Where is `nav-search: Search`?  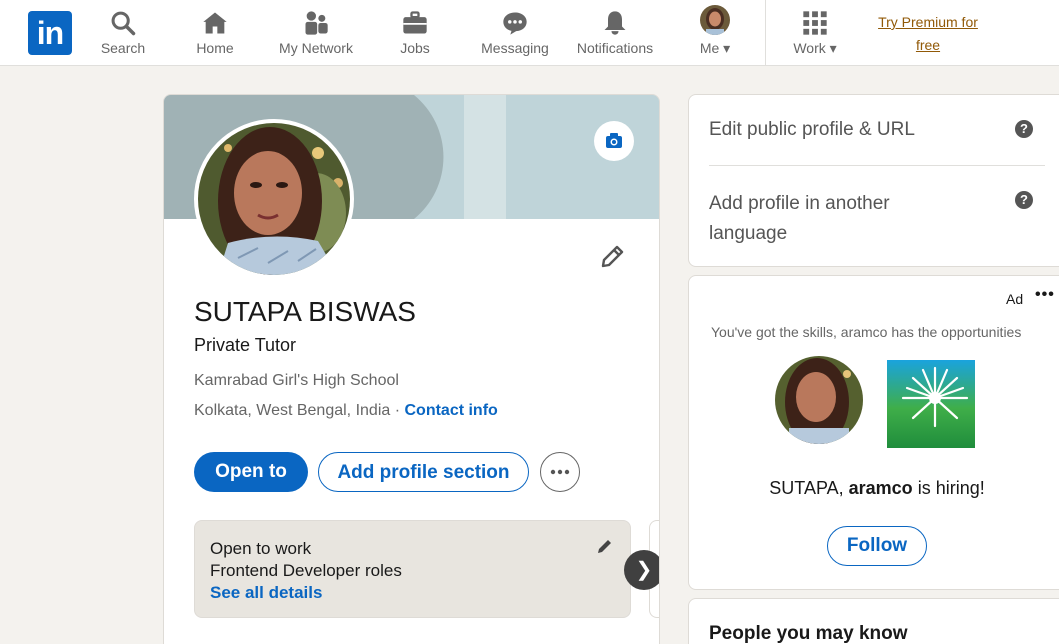 nav-search: Search is located at coordinates (123, 33).